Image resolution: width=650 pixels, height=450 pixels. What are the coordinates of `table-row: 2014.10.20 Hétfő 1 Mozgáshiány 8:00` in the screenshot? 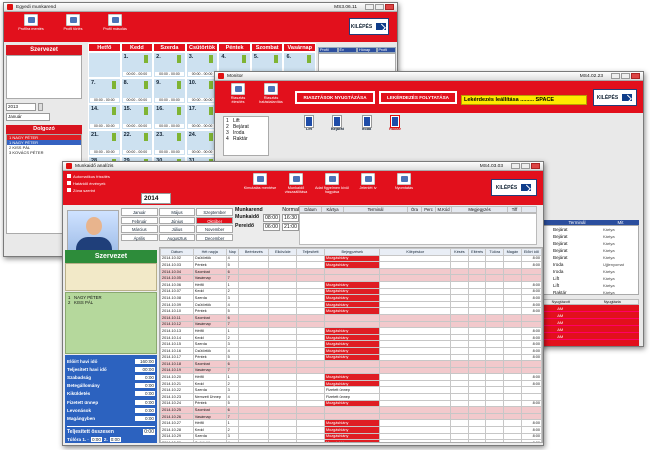 It's located at (351, 377).